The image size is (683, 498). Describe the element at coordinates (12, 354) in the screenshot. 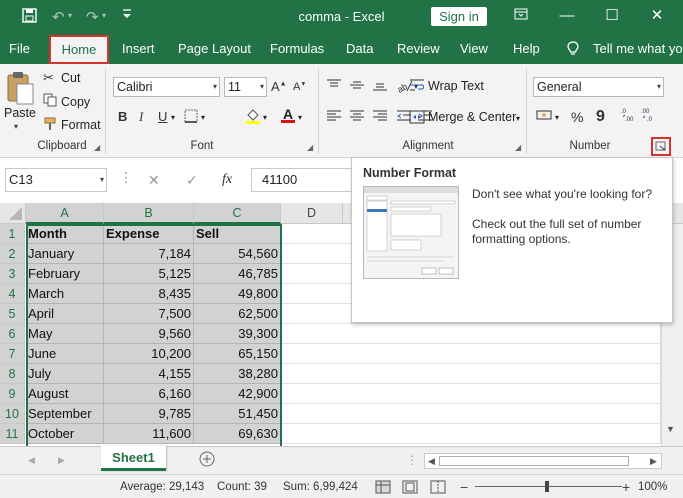

I see `row-header: 7` at that location.